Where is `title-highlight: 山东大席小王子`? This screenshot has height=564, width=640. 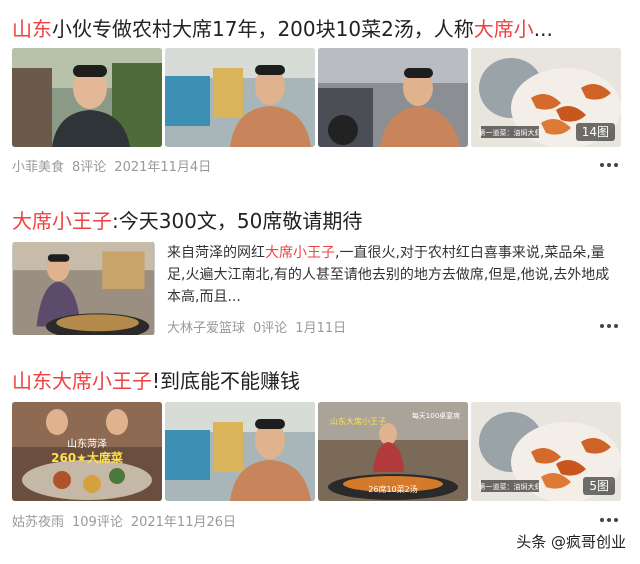
title-highlight: 山东大席小王子 is located at coordinates (82, 381).